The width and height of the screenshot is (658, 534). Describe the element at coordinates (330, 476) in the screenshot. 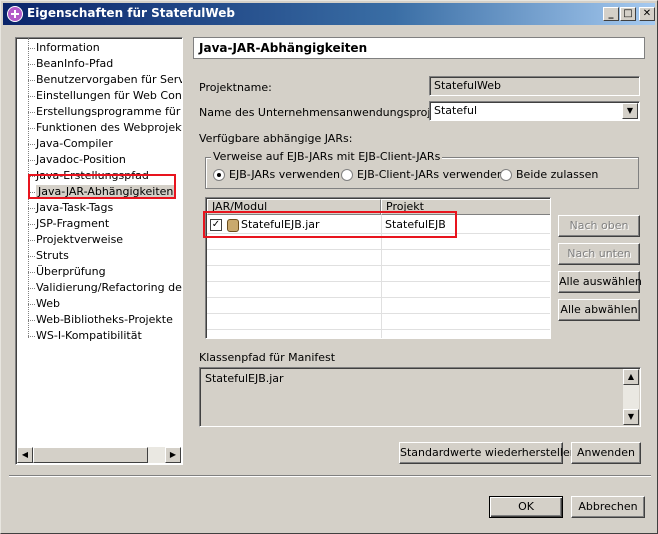

I see `separator` at that location.